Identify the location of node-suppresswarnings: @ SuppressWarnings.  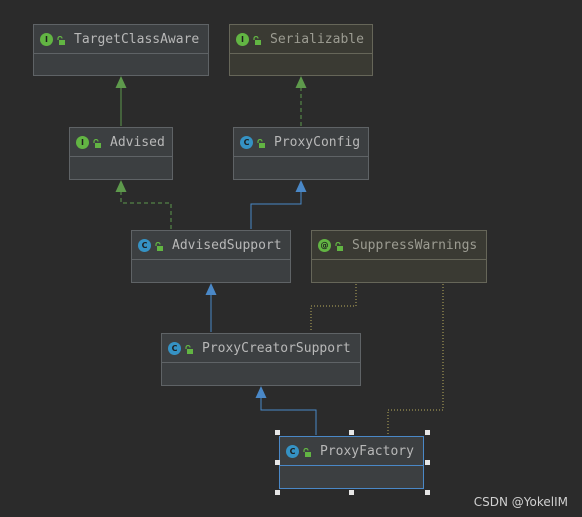
(399, 256).